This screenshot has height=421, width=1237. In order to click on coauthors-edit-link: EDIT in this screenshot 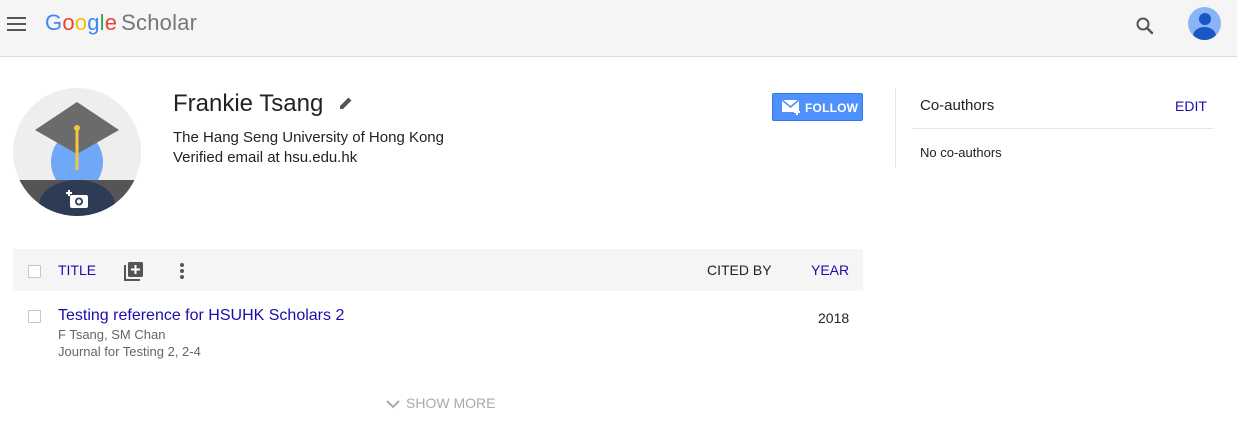, I will do `click(1191, 106)`.